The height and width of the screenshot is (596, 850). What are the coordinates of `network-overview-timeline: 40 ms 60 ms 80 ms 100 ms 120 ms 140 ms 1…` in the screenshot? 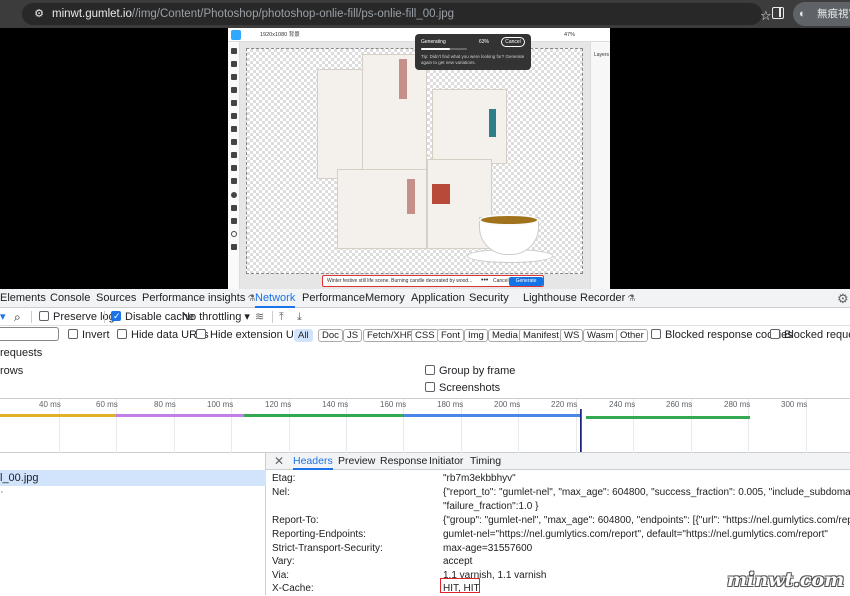 It's located at (425, 426).